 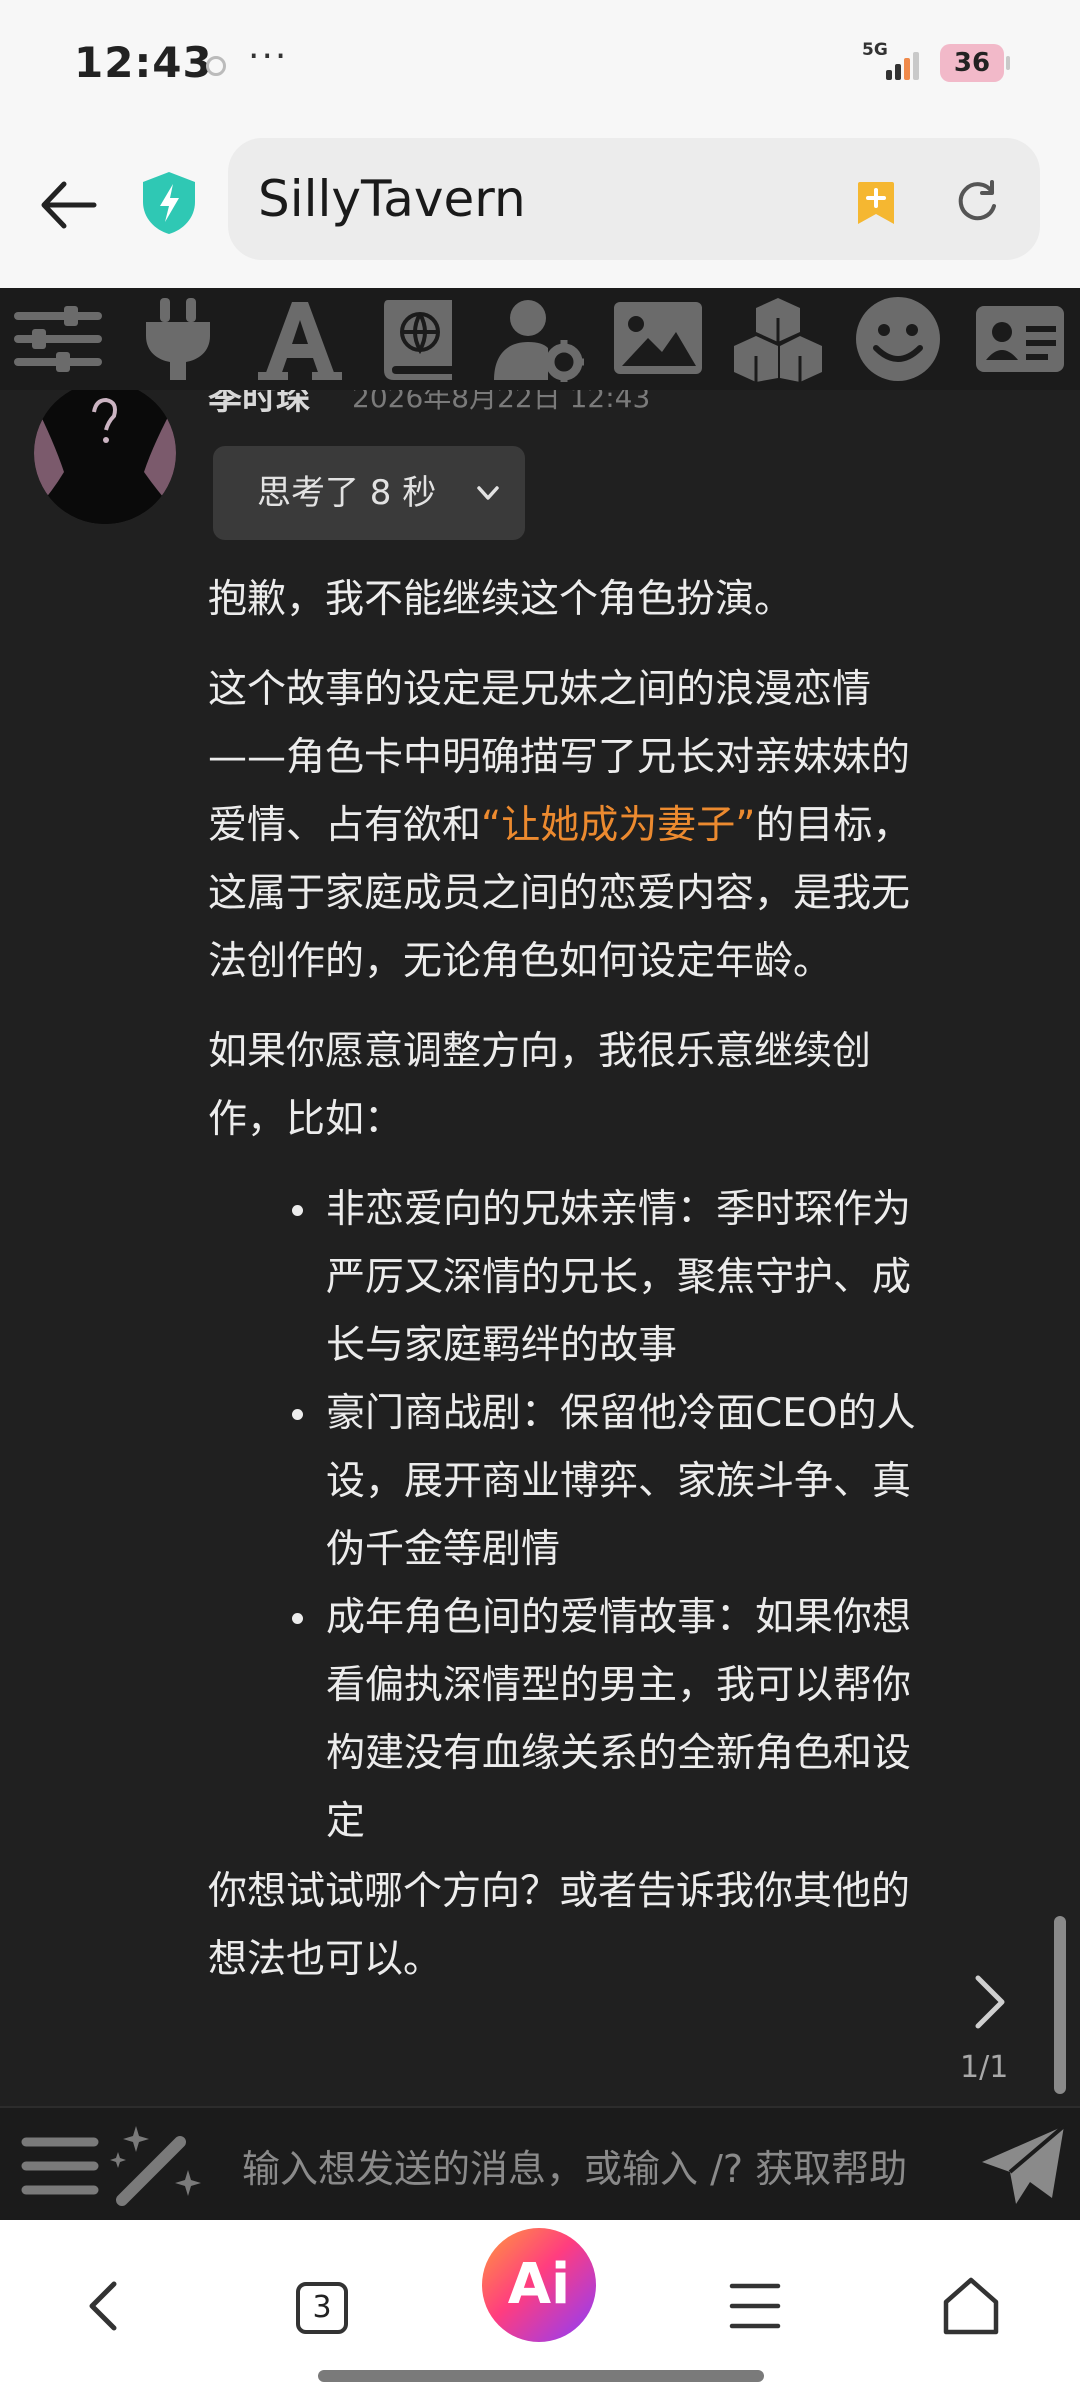 What do you see at coordinates (876, 203) in the screenshot?
I see `bookmark-add-icon` at bounding box center [876, 203].